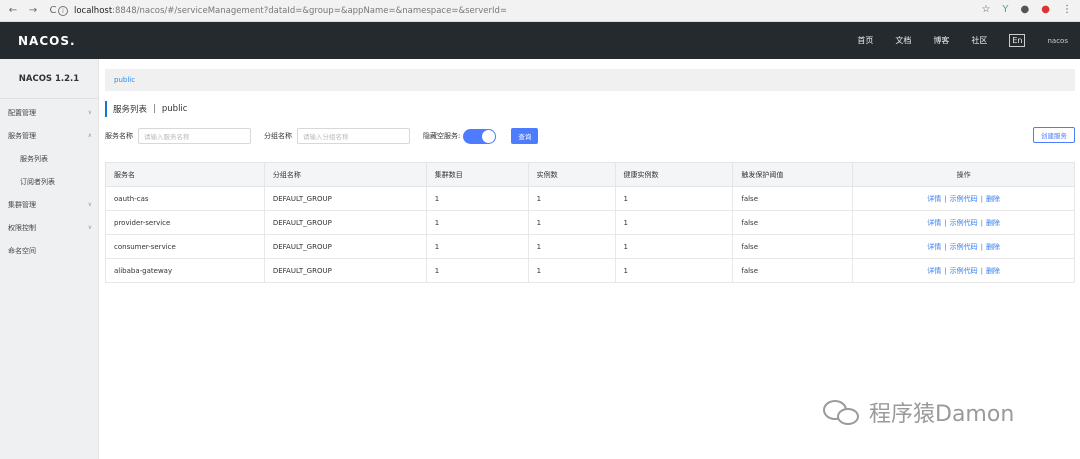 The height and width of the screenshot is (459, 1080). Describe the element at coordinates (194, 136) in the screenshot. I see `service-name-input: 请输入服务名称` at that location.